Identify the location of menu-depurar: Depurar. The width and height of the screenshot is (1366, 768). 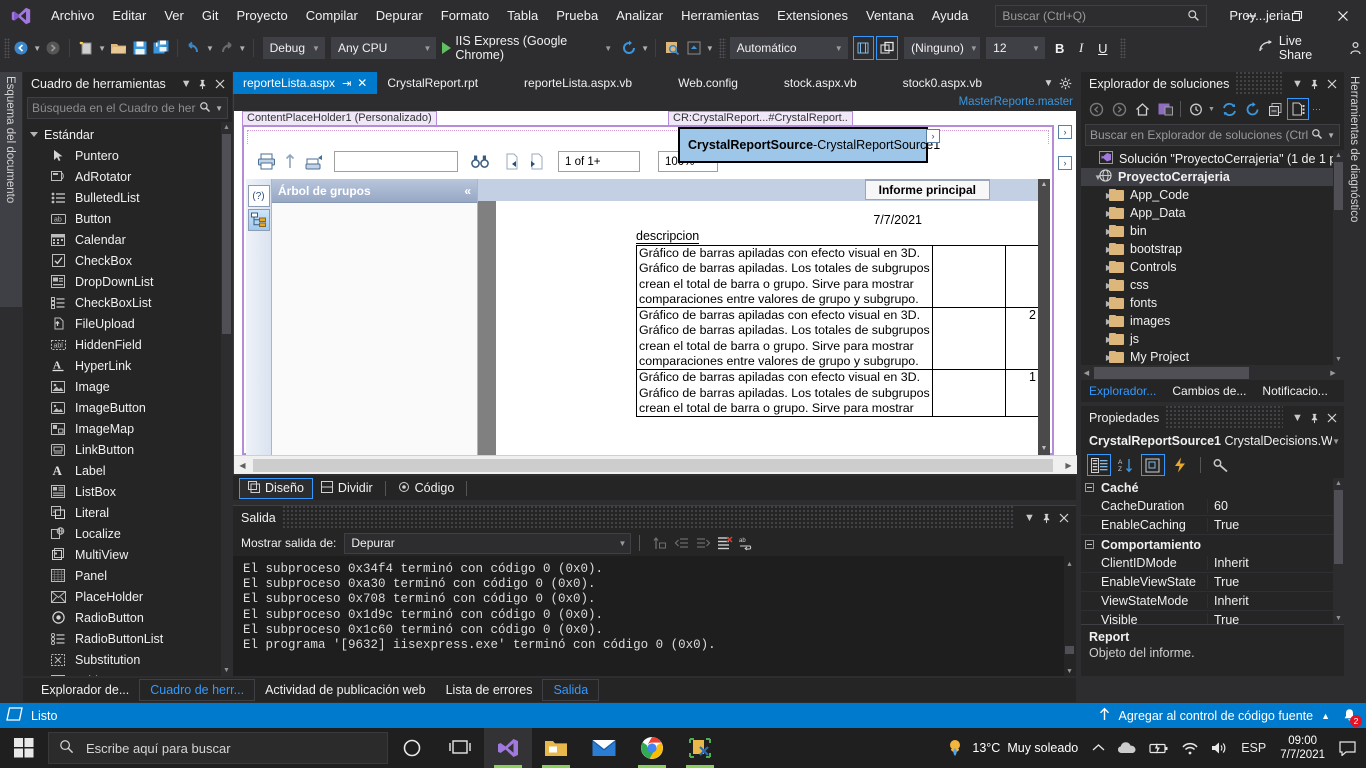
(399, 15).